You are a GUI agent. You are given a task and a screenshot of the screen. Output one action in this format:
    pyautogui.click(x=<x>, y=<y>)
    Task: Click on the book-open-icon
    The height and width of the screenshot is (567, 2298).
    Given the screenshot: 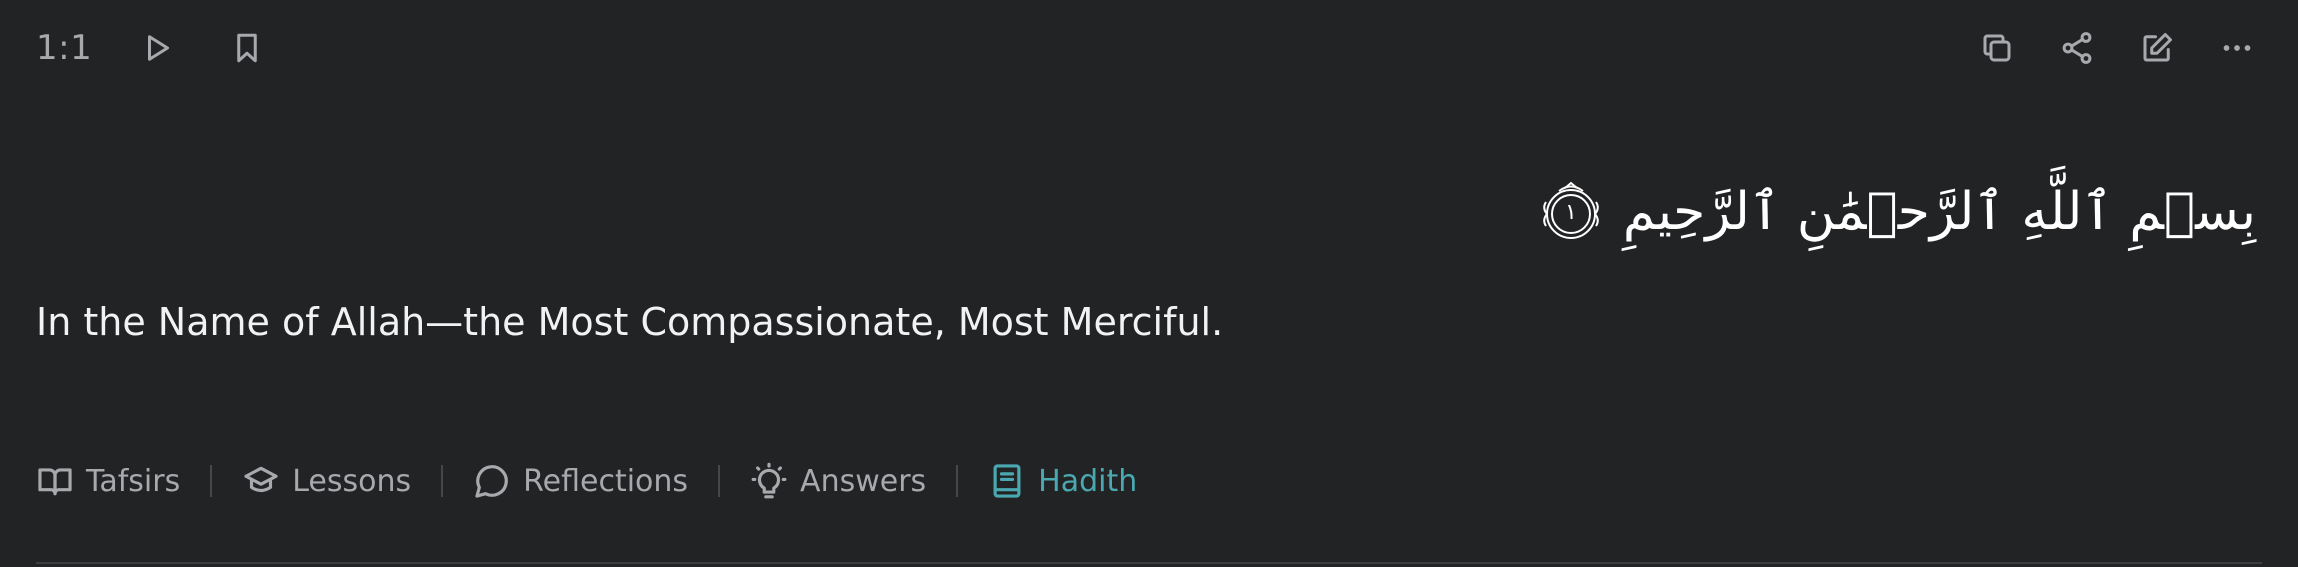 What is the action you would take?
    pyautogui.click(x=55, y=482)
    